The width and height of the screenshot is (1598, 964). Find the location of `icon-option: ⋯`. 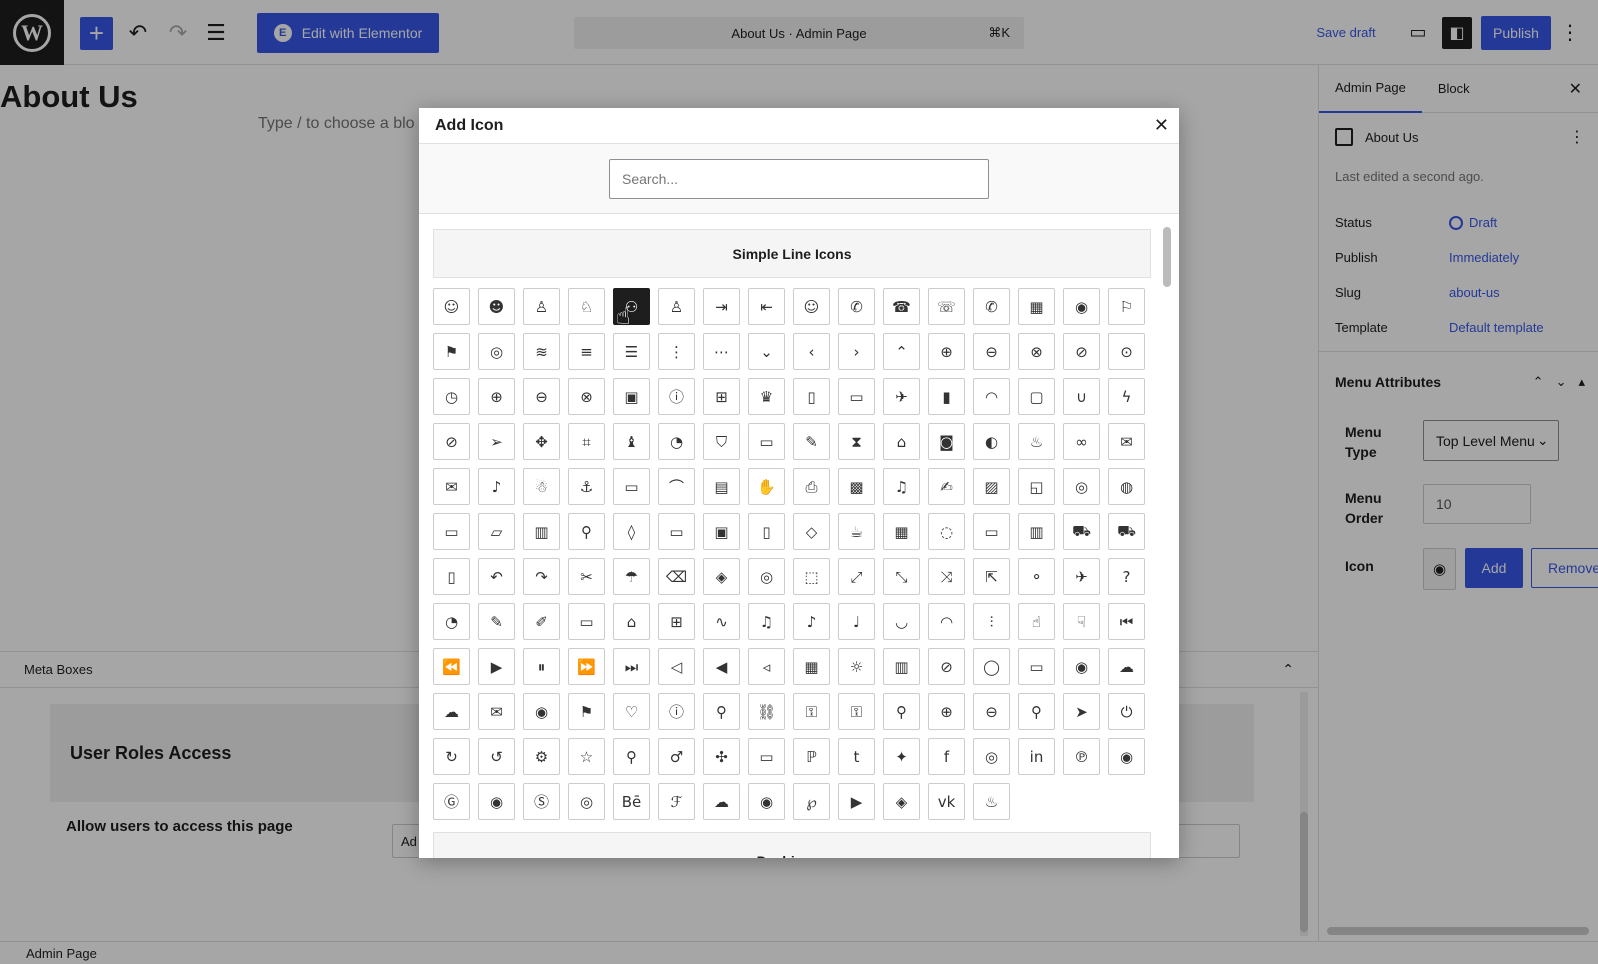

icon-option: ⋯ is located at coordinates (721, 351).